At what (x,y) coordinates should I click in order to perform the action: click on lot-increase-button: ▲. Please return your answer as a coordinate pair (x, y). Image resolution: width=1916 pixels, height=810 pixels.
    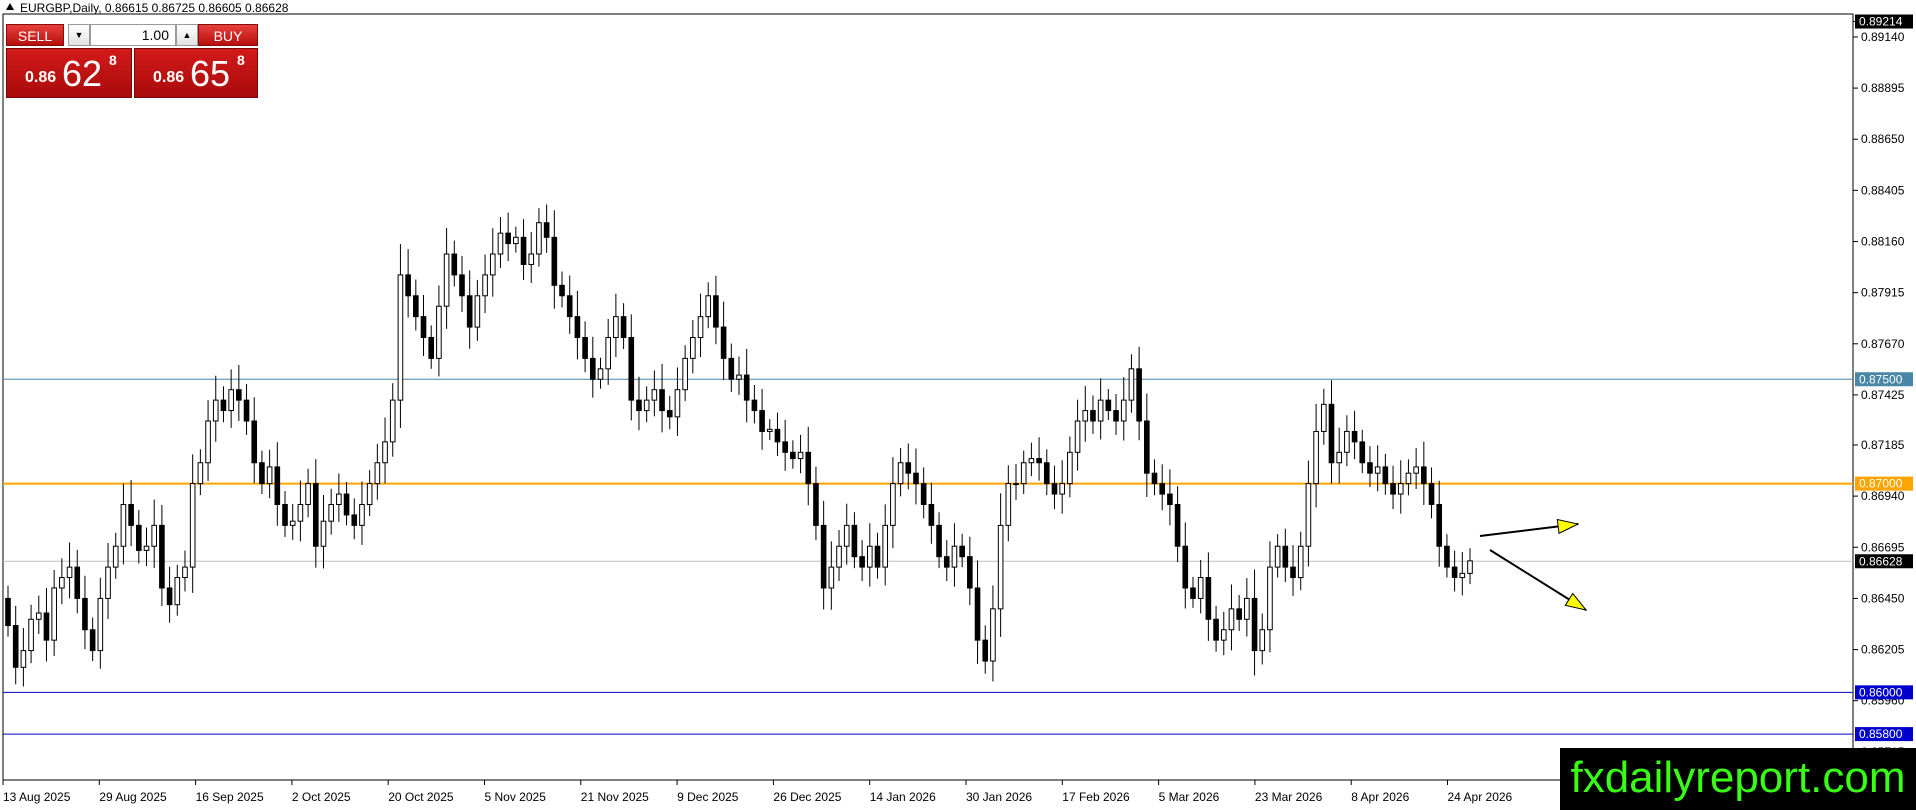
    Looking at the image, I should click on (187, 35).